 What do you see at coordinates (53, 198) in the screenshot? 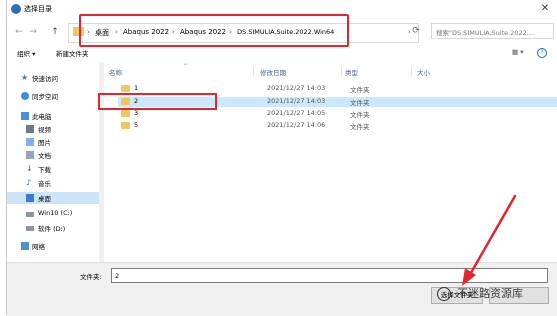
I see `sidebar-item-desktop: 桌面` at bounding box center [53, 198].